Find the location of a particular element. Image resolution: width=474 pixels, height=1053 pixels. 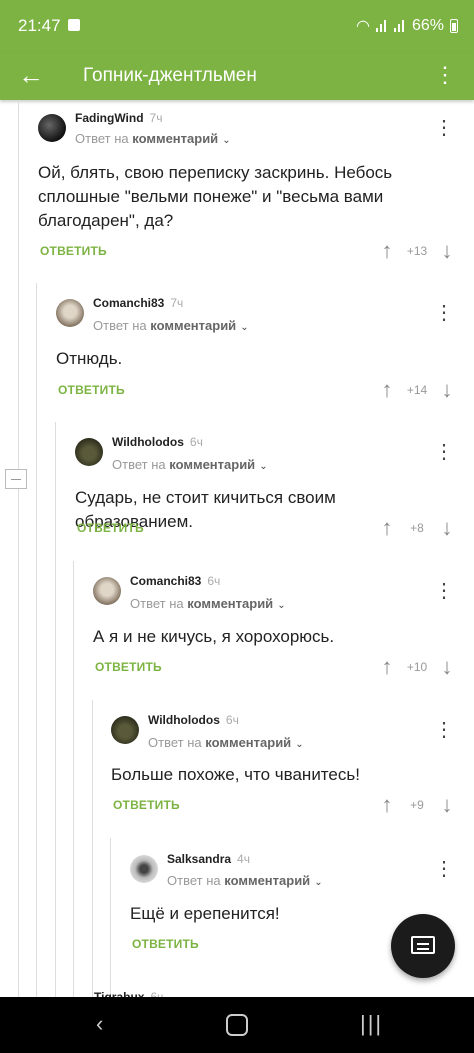

comment-author: Salksandra 4ч is located at coordinates (208, 859).